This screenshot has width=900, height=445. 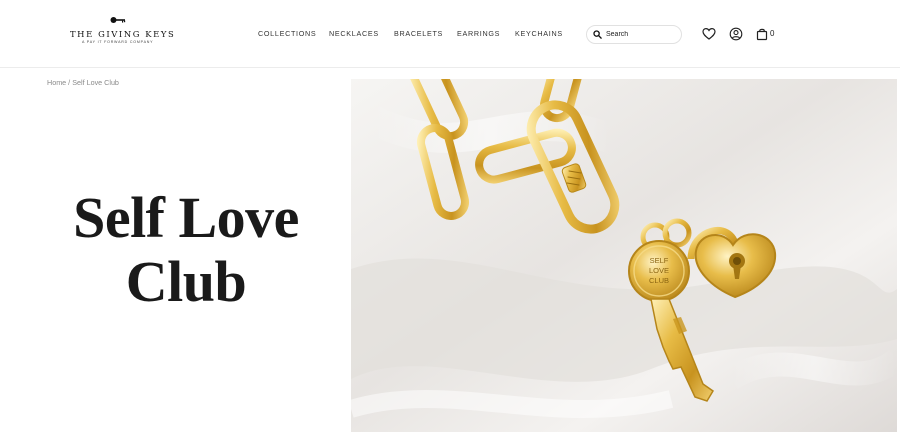 I want to click on page-title-line-2: Club, so click(x=186, y=281).